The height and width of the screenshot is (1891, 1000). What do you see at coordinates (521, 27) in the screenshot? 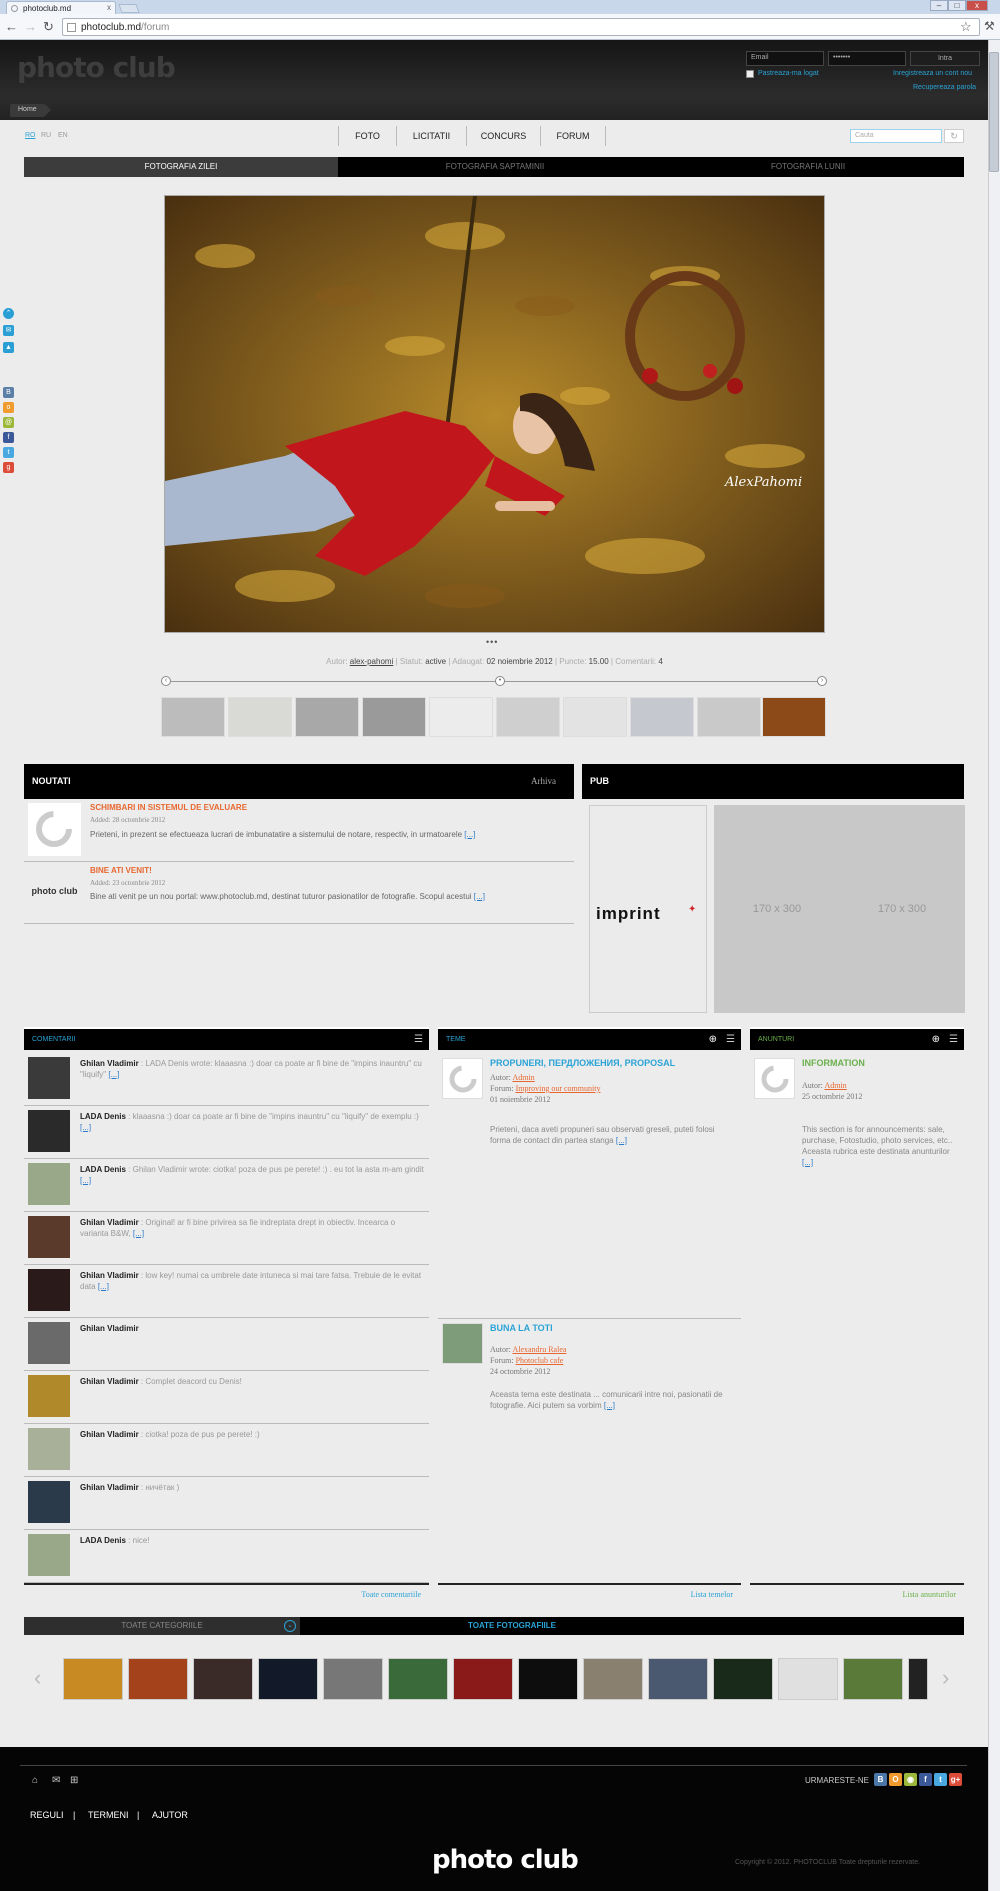
I see `address-bar: photoclub.md/forum` at bounding box center [521, 27].